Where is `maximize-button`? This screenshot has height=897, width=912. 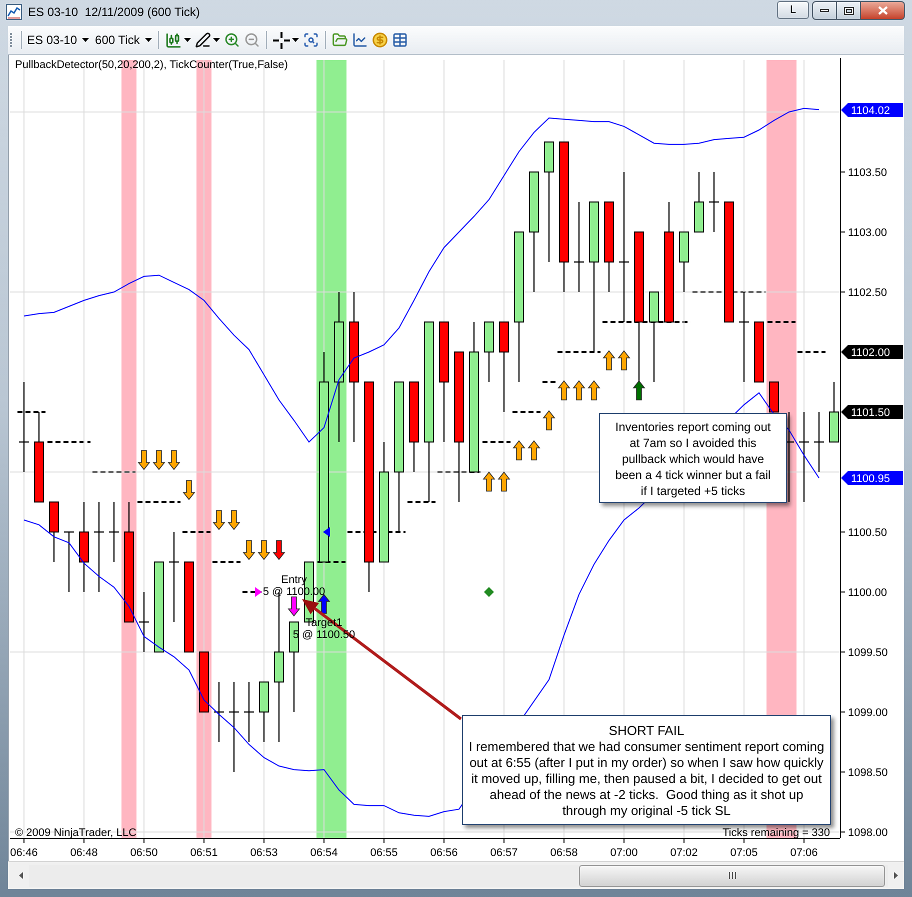
maximize-button is located at coordinates (849, 10).